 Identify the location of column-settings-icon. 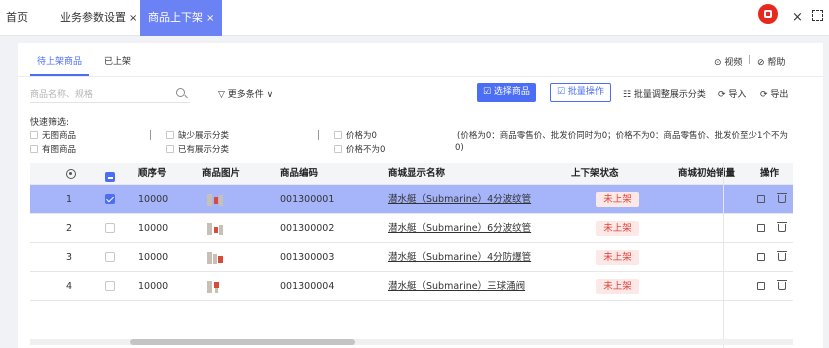
(71, 174).